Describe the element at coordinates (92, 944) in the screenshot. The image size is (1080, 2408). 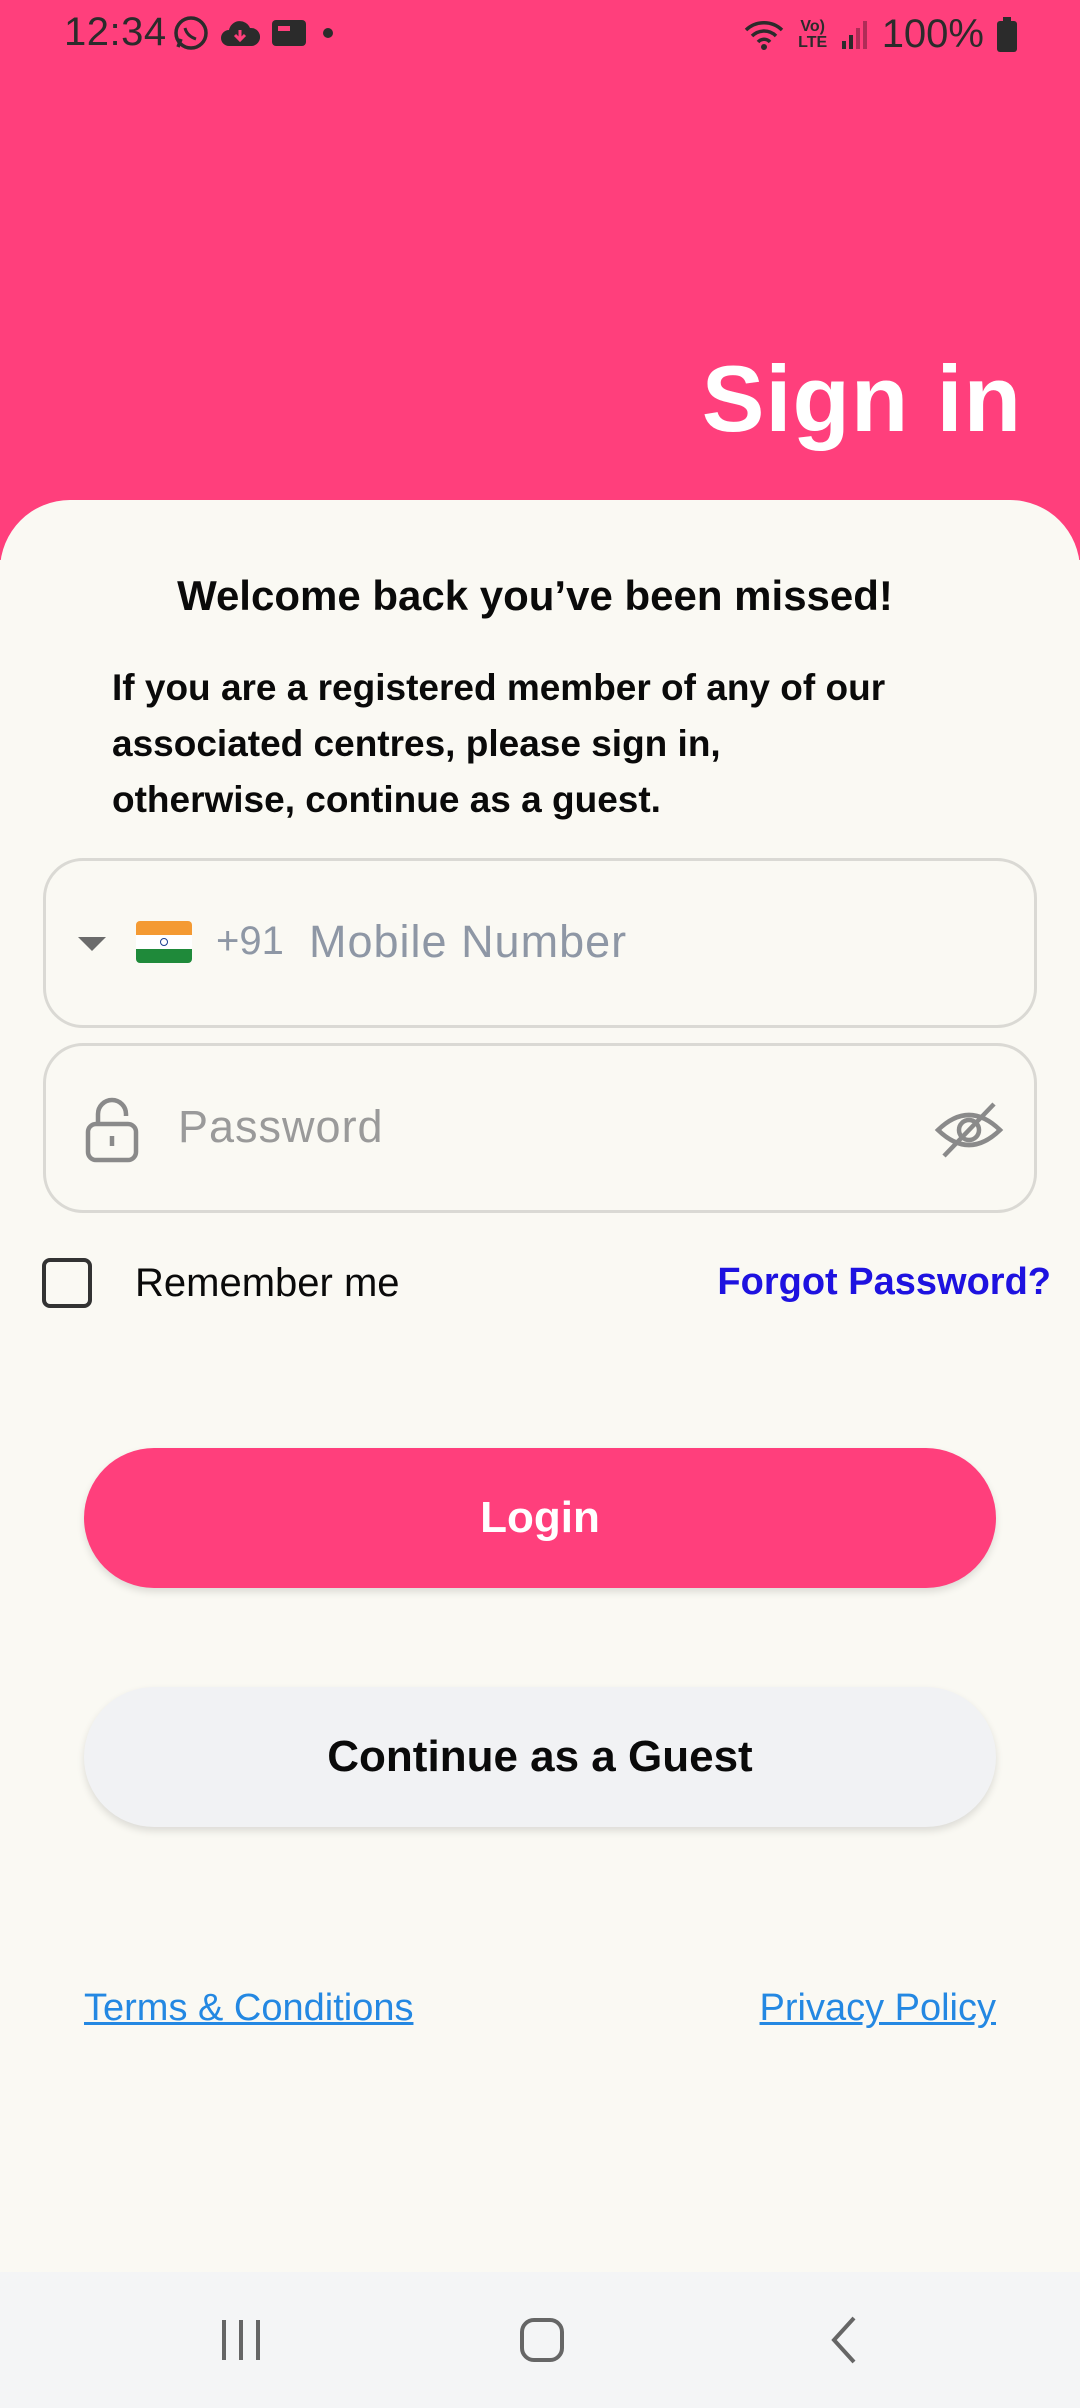
I see `country-dropdown-icon` at that location.